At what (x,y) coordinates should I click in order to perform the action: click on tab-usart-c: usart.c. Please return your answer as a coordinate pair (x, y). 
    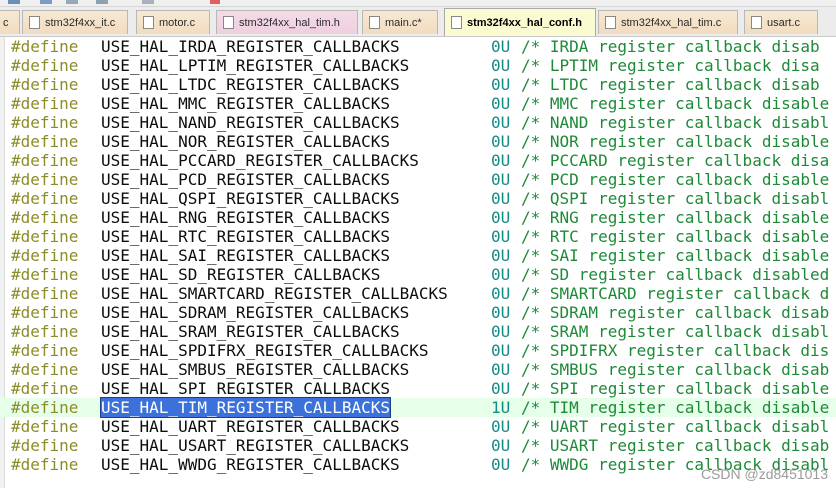
    Looking at the image, I should click on (781, 22).